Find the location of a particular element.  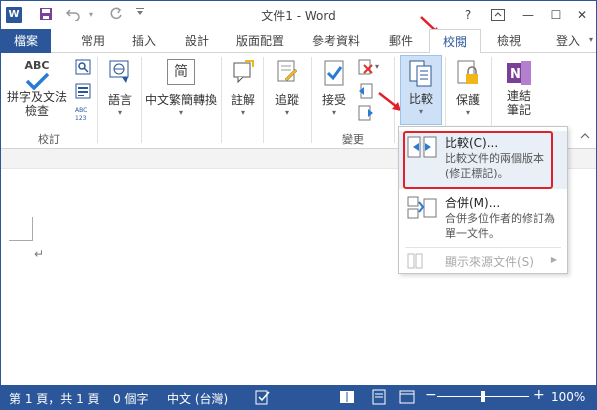

combine-doc-icon is located at coordinates (422, 207).